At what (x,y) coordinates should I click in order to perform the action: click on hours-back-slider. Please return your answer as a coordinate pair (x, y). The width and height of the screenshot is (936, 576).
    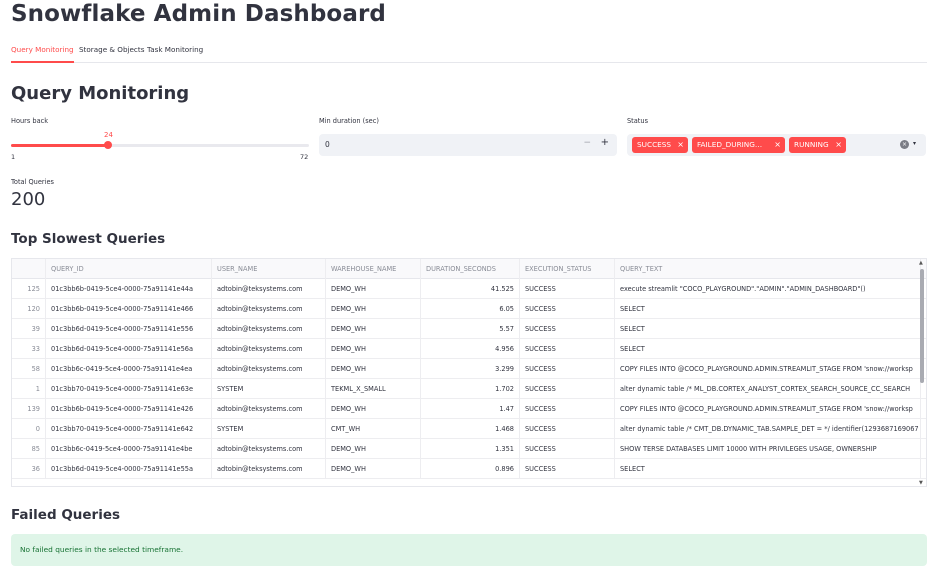
    Looking at the image, I should click on (160, 145).